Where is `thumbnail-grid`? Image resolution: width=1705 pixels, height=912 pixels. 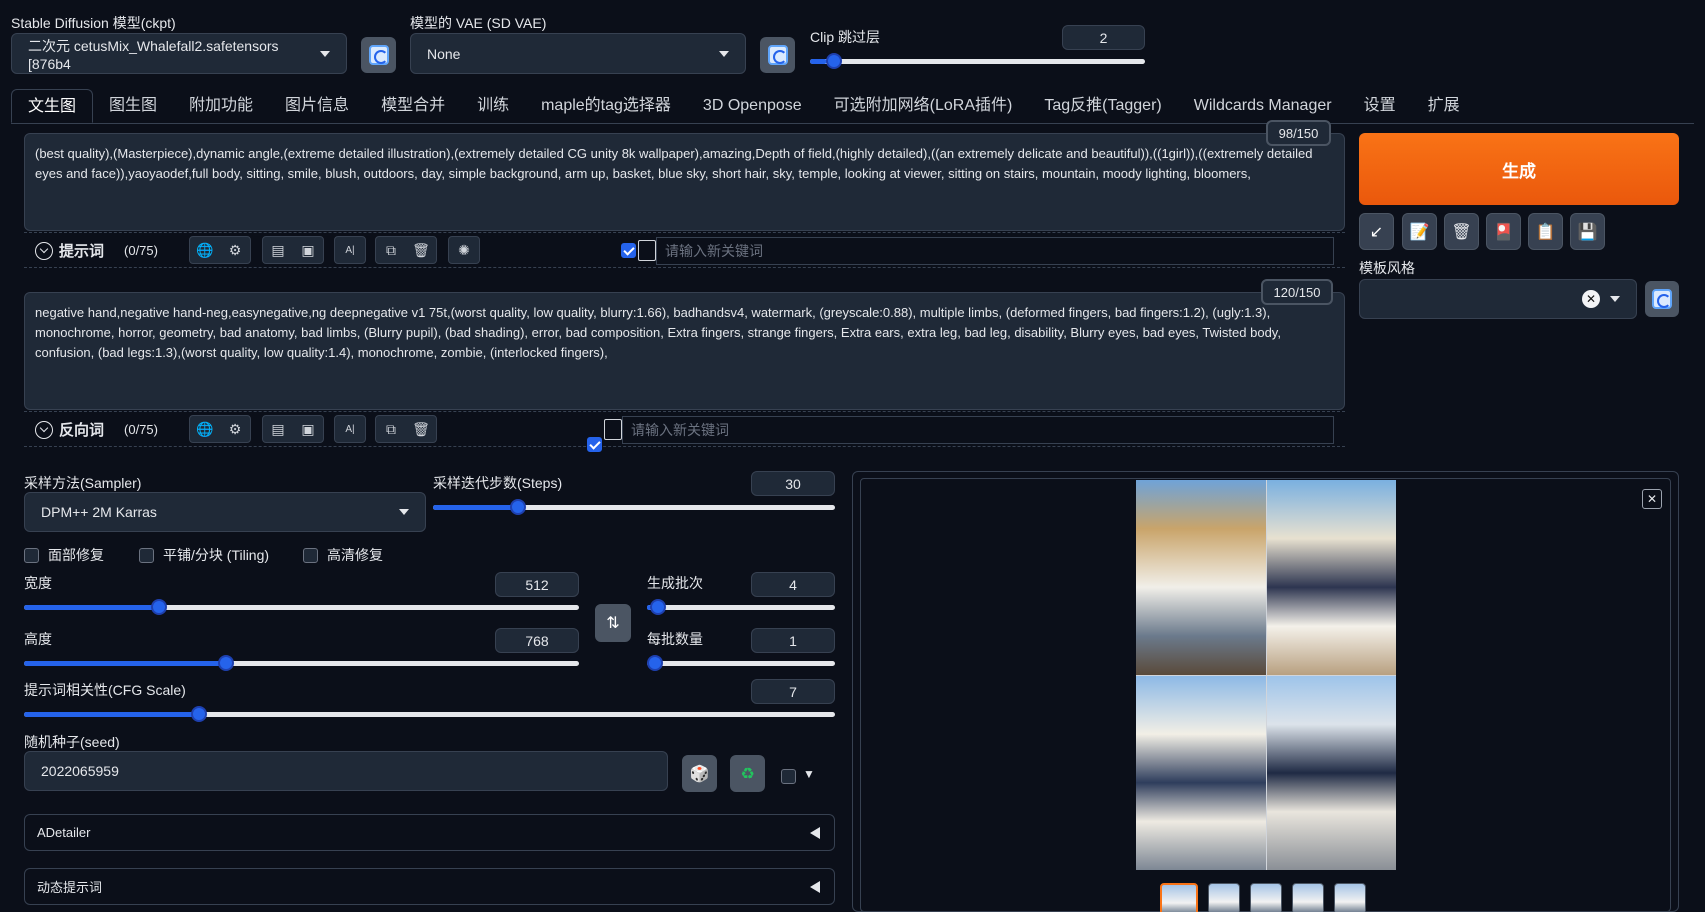 thumbnail-grid is located at coordinates (1179, 897).